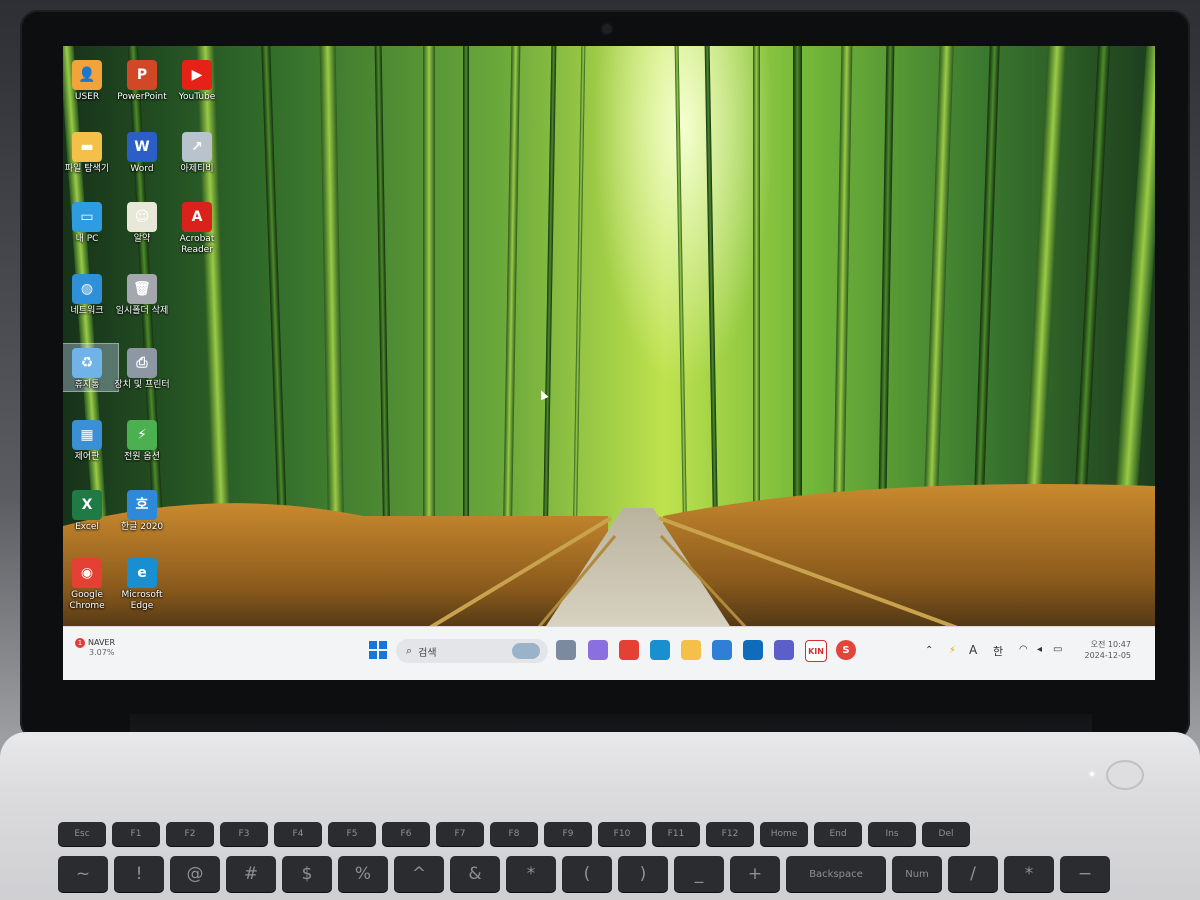  Describe the element at coordinates (82, 834) in the screenshot. I see `key-esc: Esc` at that location.